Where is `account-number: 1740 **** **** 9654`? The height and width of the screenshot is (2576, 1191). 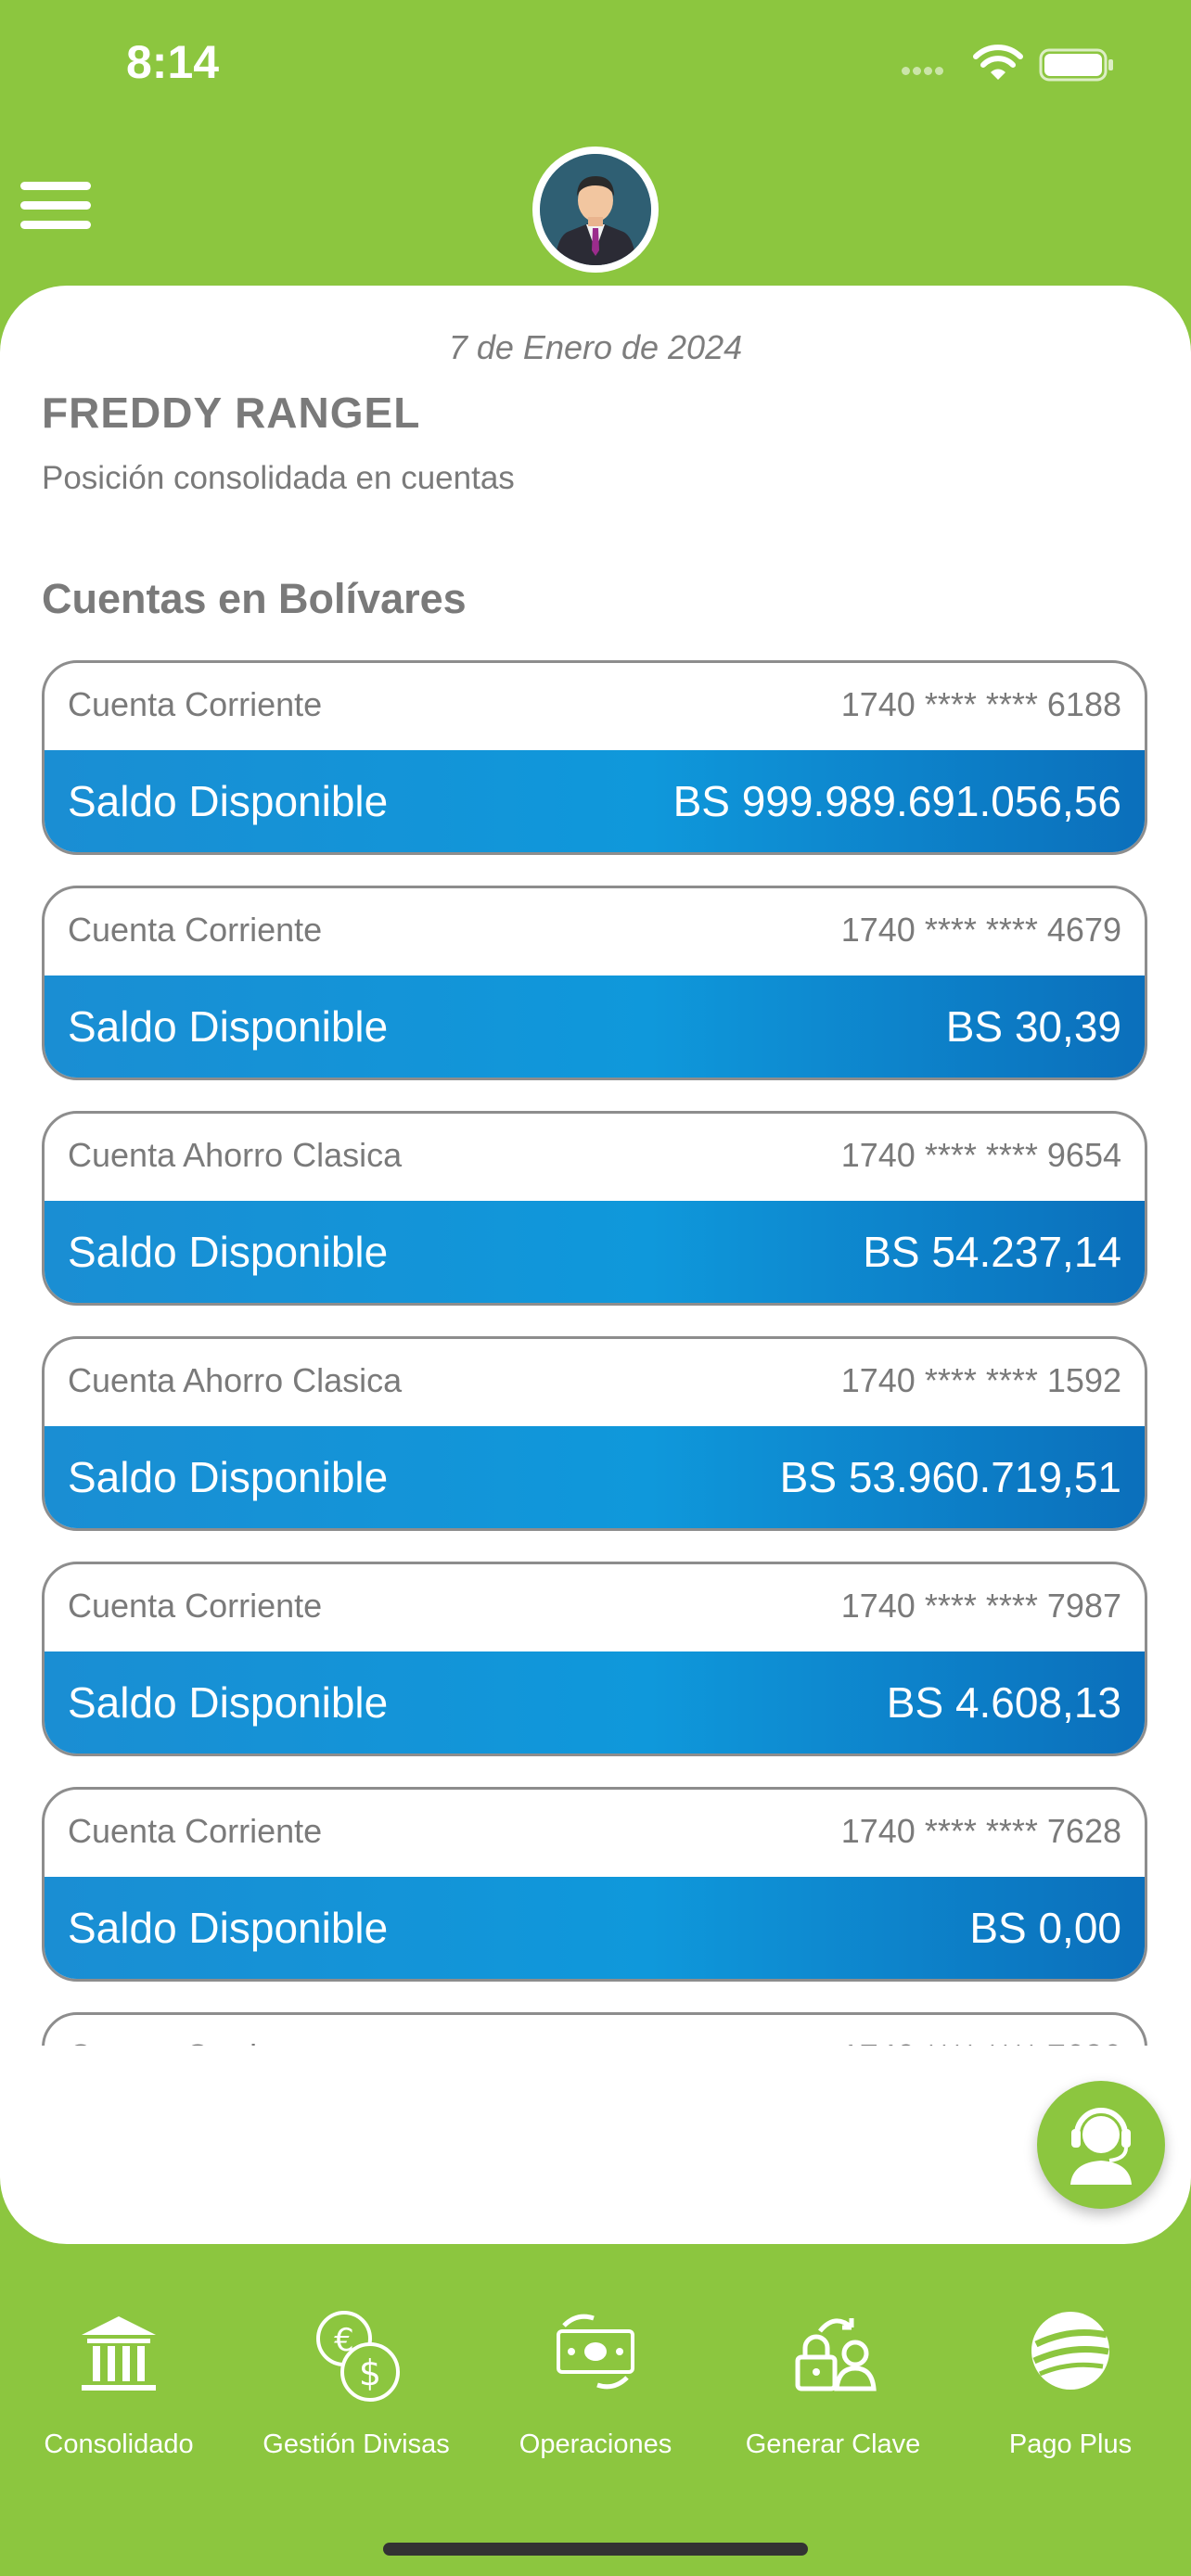 account-number: 1740 **** **** 9654 is located at coordinates (981, 1155).